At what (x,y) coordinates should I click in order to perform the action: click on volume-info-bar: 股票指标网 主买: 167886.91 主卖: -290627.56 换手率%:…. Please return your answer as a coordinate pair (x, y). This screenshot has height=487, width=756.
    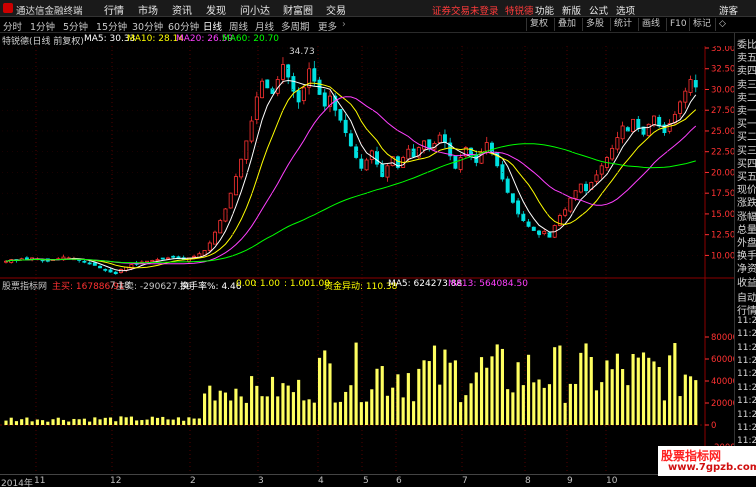
    Looking at the image, I should click on (352, 285).